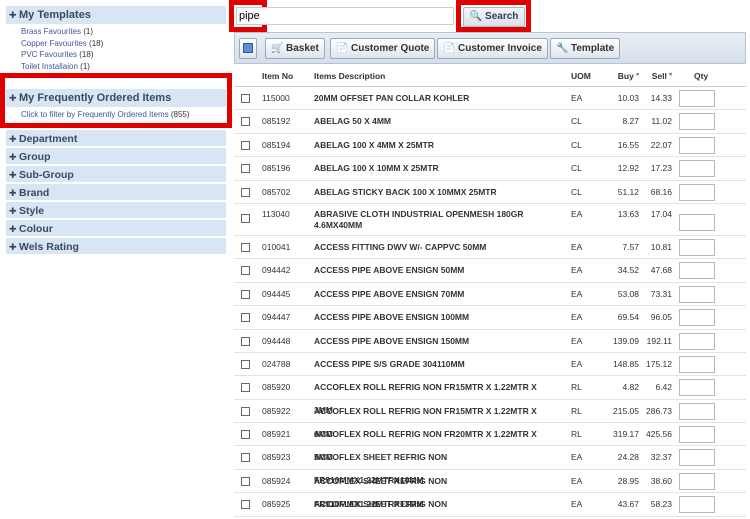  What do you see at coordinates (630, 121) in the screenshot?
I see `item-buy-price: 8.27` at bounding box center [630, 121].